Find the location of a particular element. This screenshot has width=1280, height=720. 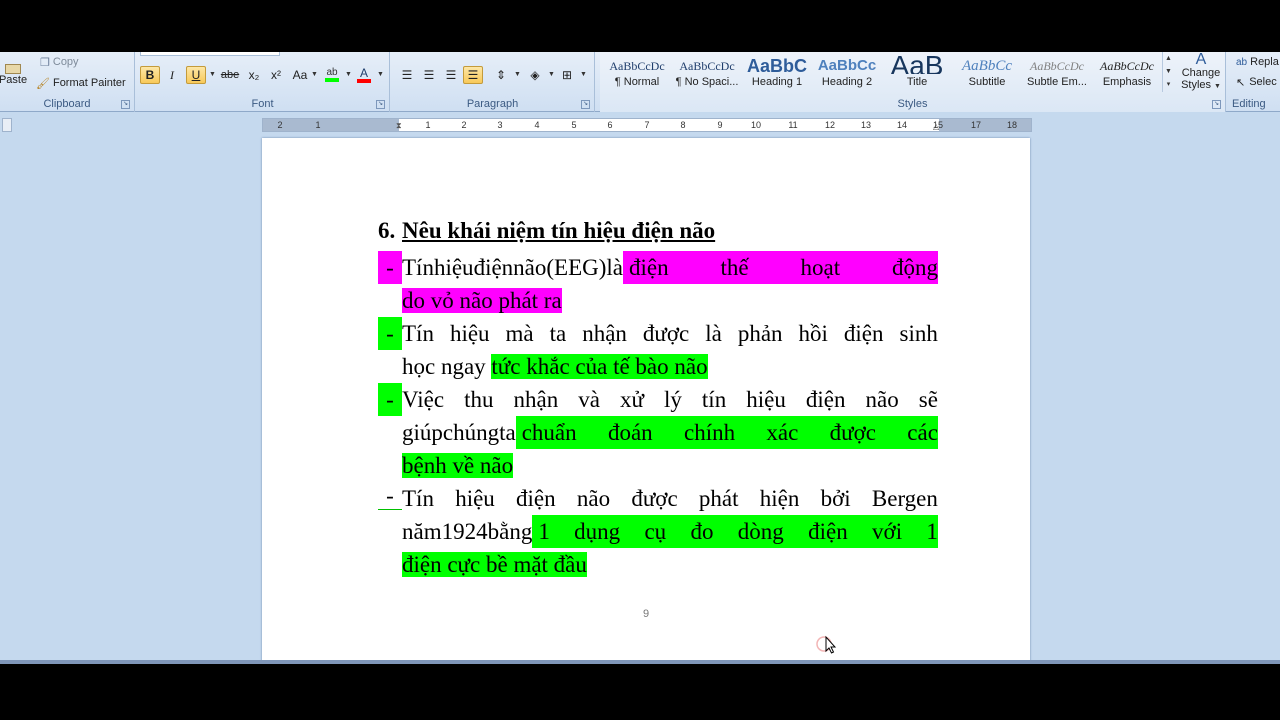

change-styles-button: A Change Styles ▼ is located at coordinates (1201, 73).